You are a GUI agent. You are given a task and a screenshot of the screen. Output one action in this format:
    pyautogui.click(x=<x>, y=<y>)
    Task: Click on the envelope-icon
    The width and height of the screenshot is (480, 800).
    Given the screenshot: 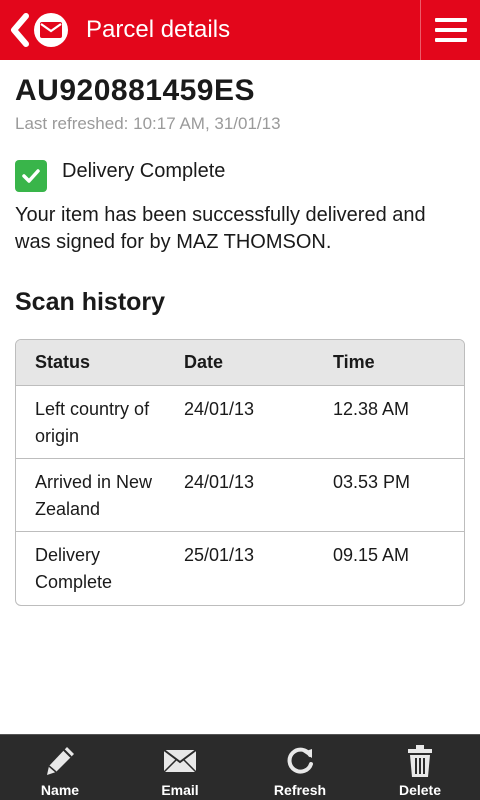 What is the action you would take?
    pyautogui.click(x=180, y=761)
    